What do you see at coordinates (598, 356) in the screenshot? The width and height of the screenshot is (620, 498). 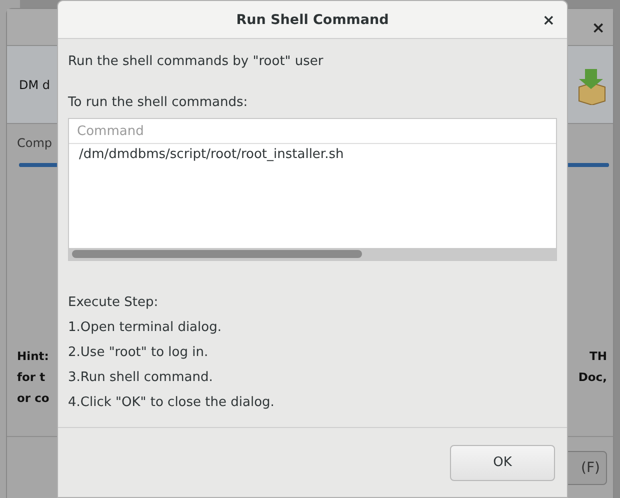 I see `hint-text: TH` at bounding box center [598, 356].